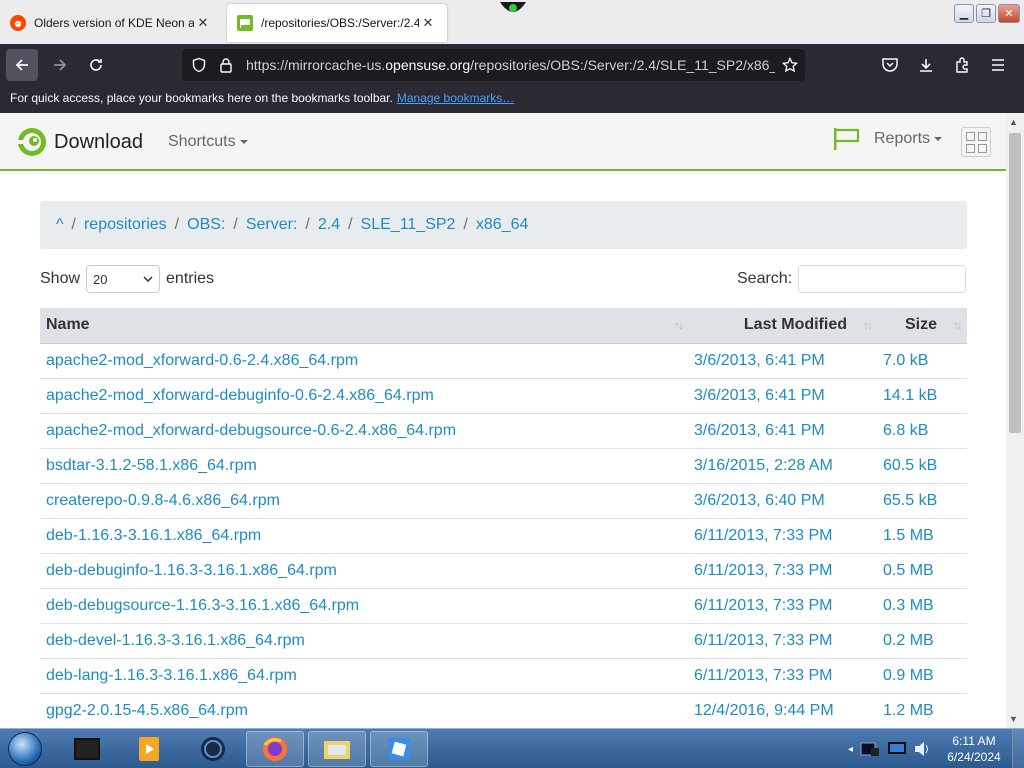 This screenshot has width=1024, height=768. What do you see at coordinates (125, 225) in the screenshot?
I see `breadcrumb-item: repositories` at bounding box center [125, 225].